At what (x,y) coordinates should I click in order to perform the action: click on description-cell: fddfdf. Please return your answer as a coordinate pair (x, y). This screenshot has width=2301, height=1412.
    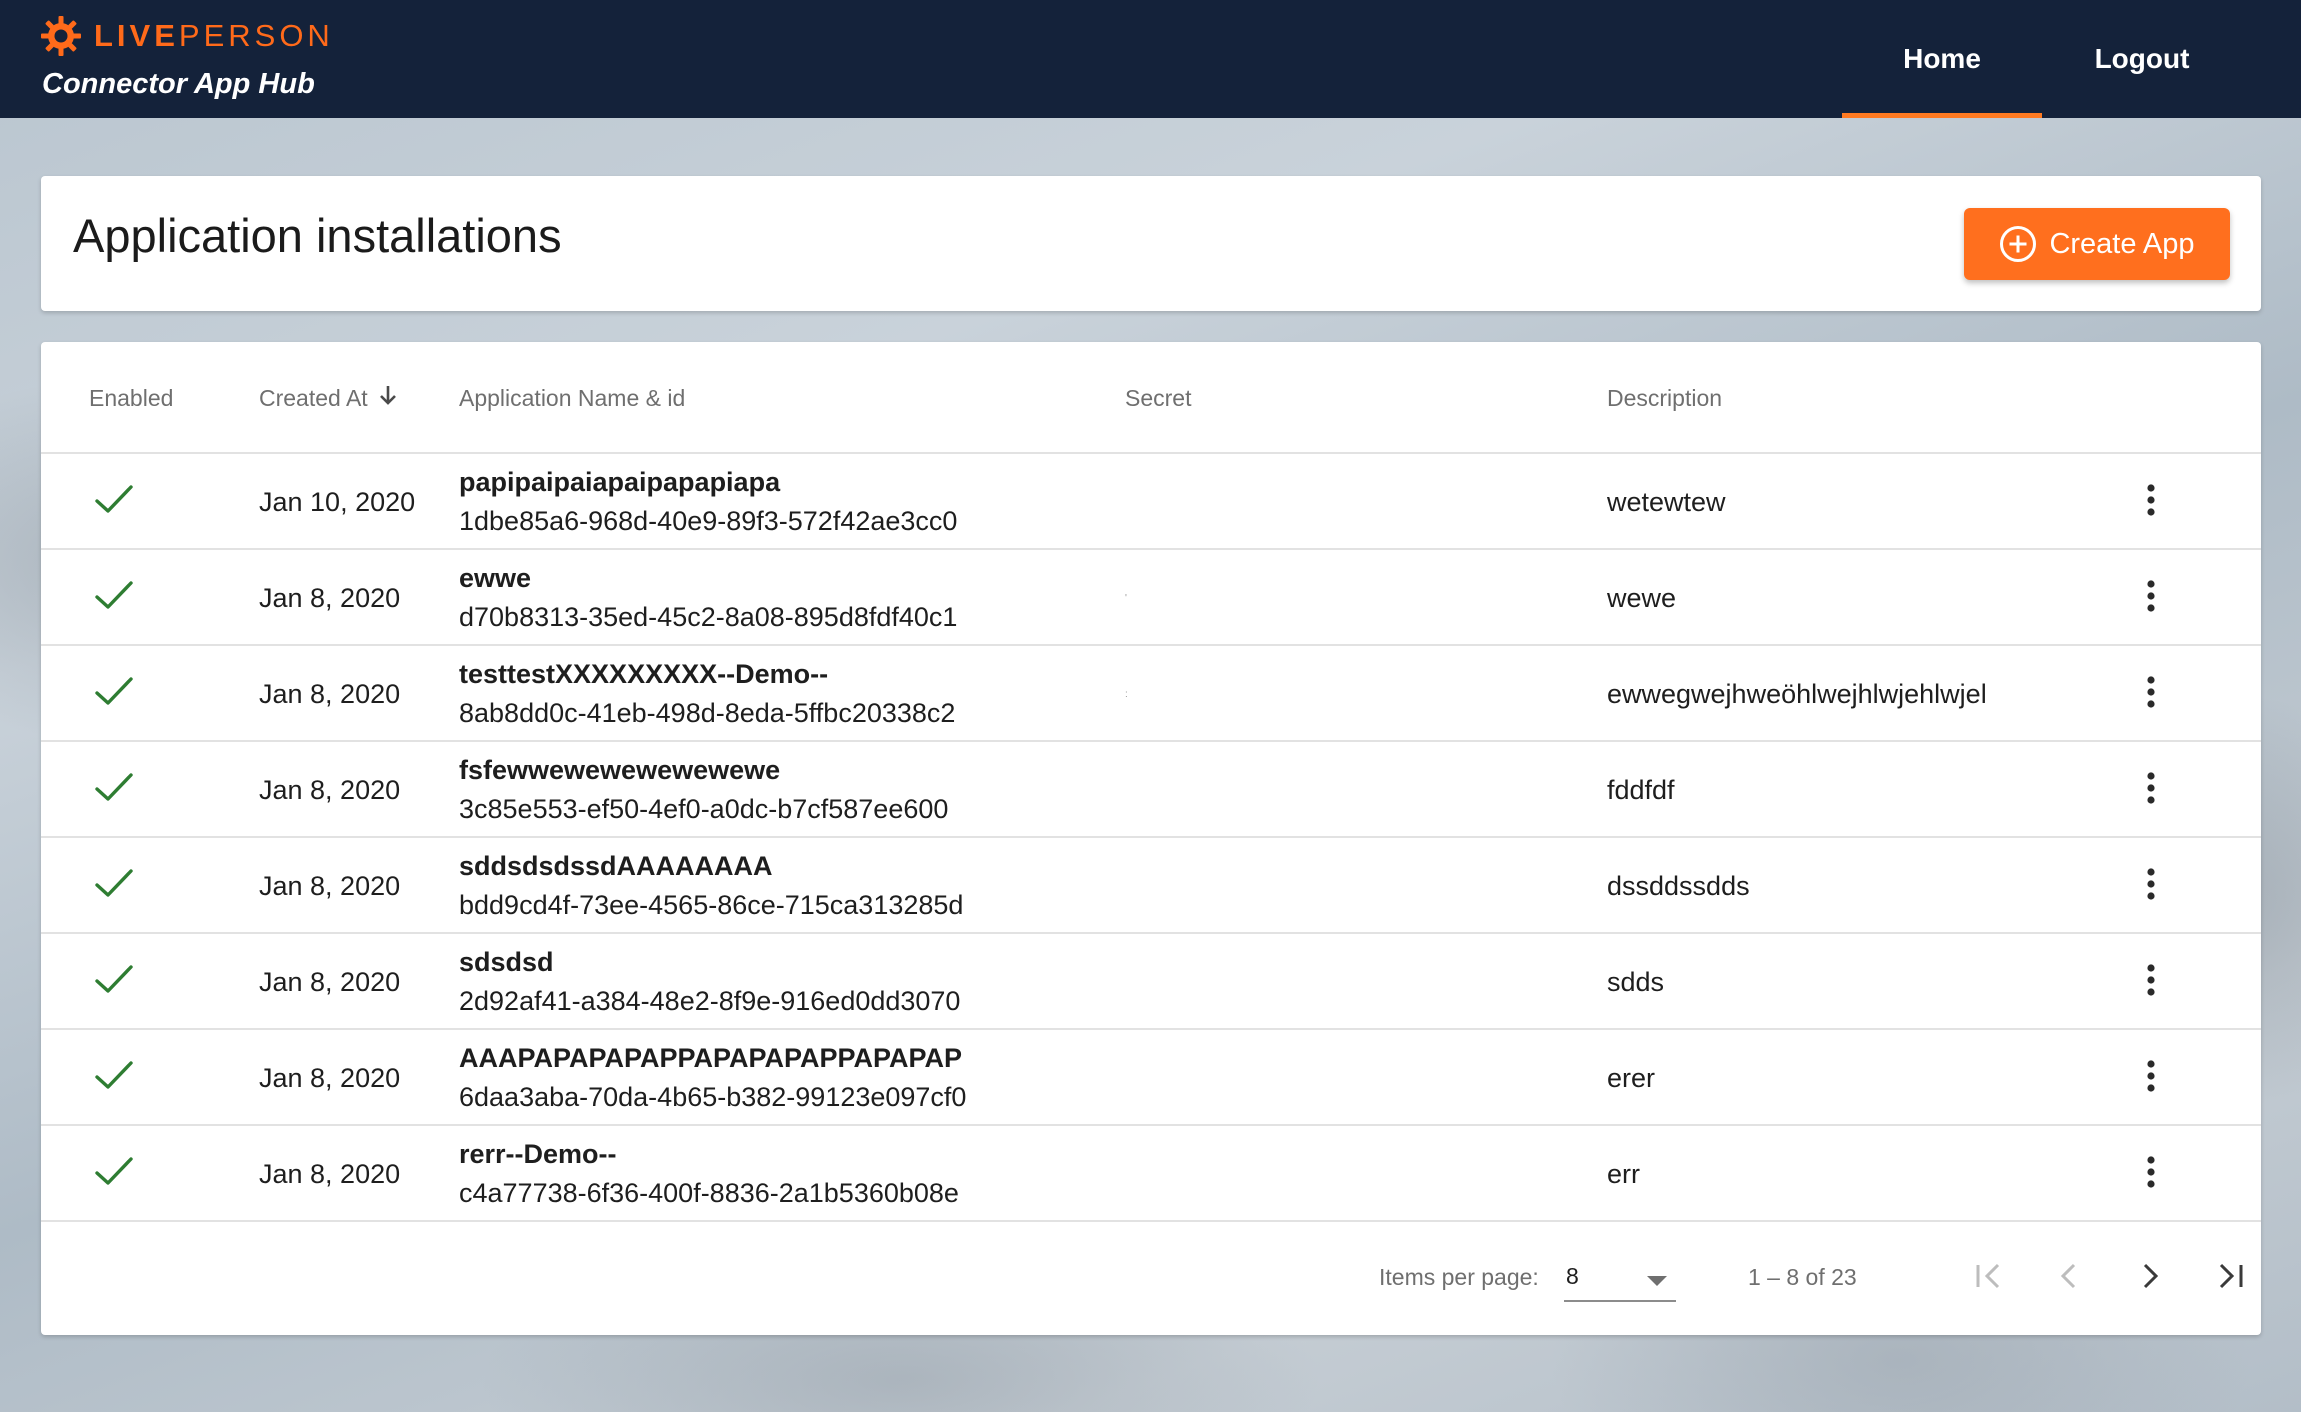
    Looking at the image, I should click on (1641, 789).